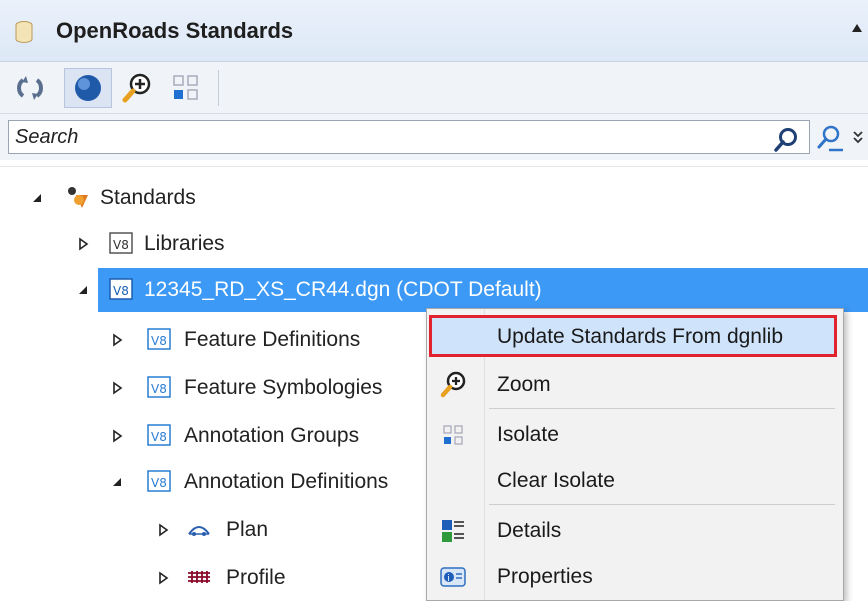 This screenshot has width=868, height=601. I want to click on plan-icon, so click(199, 531).